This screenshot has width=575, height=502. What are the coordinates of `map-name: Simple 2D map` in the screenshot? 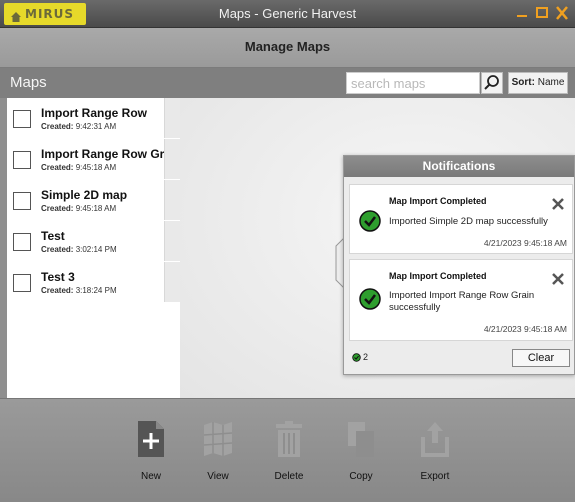 It's located at (84, 195).